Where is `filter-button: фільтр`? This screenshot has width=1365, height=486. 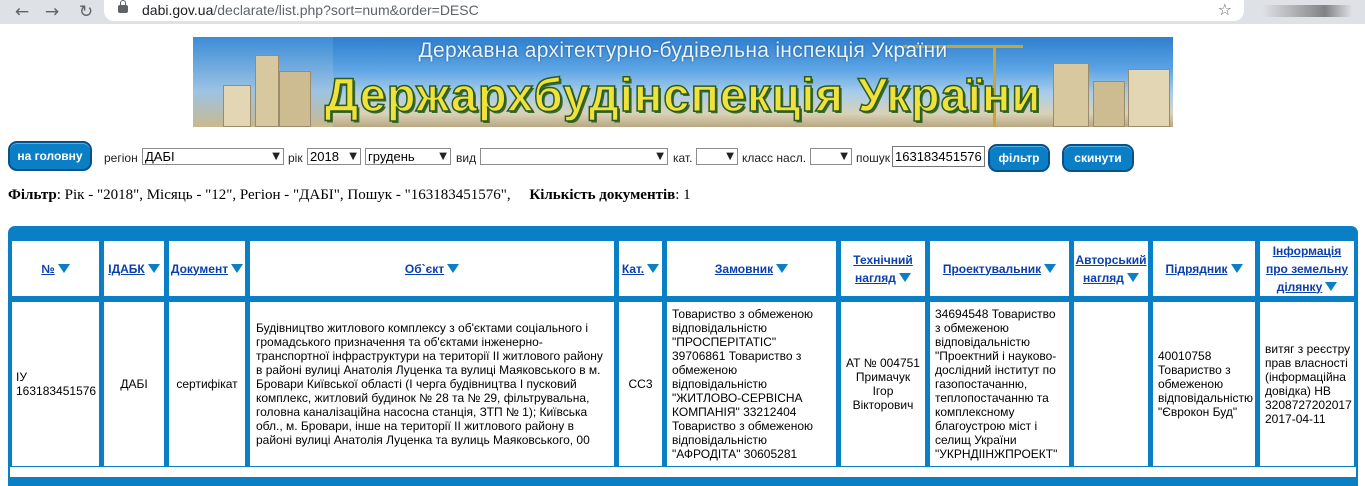
filter-button: фільтр is located at coordinates (1019, 158).